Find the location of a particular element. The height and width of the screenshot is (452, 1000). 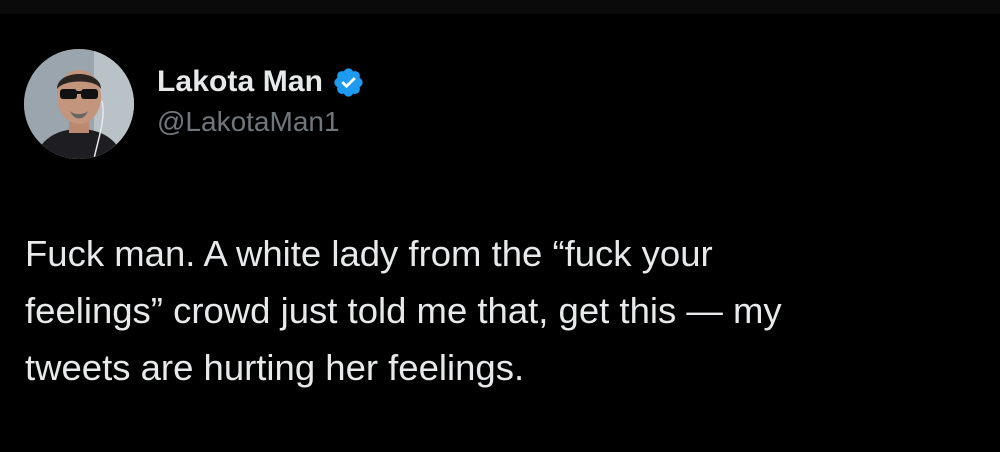

handle: @LakotaMan1 is located at coordinates (261, 122).